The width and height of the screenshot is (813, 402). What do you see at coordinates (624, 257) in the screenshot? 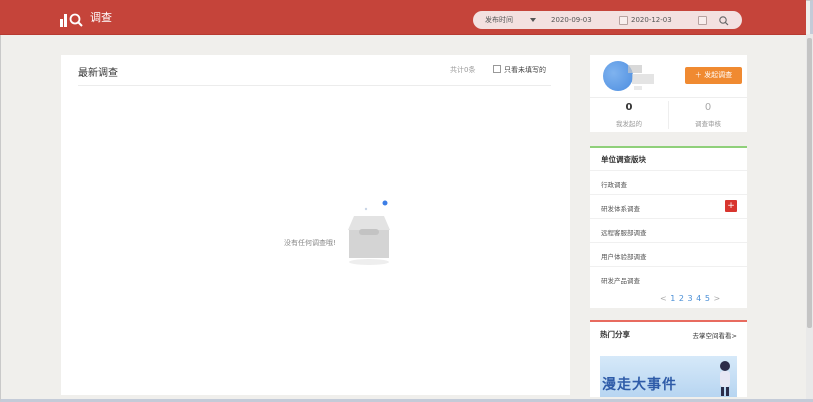
I see `list-item-label: 用户体验部调查` at bounding box center [624, 257].